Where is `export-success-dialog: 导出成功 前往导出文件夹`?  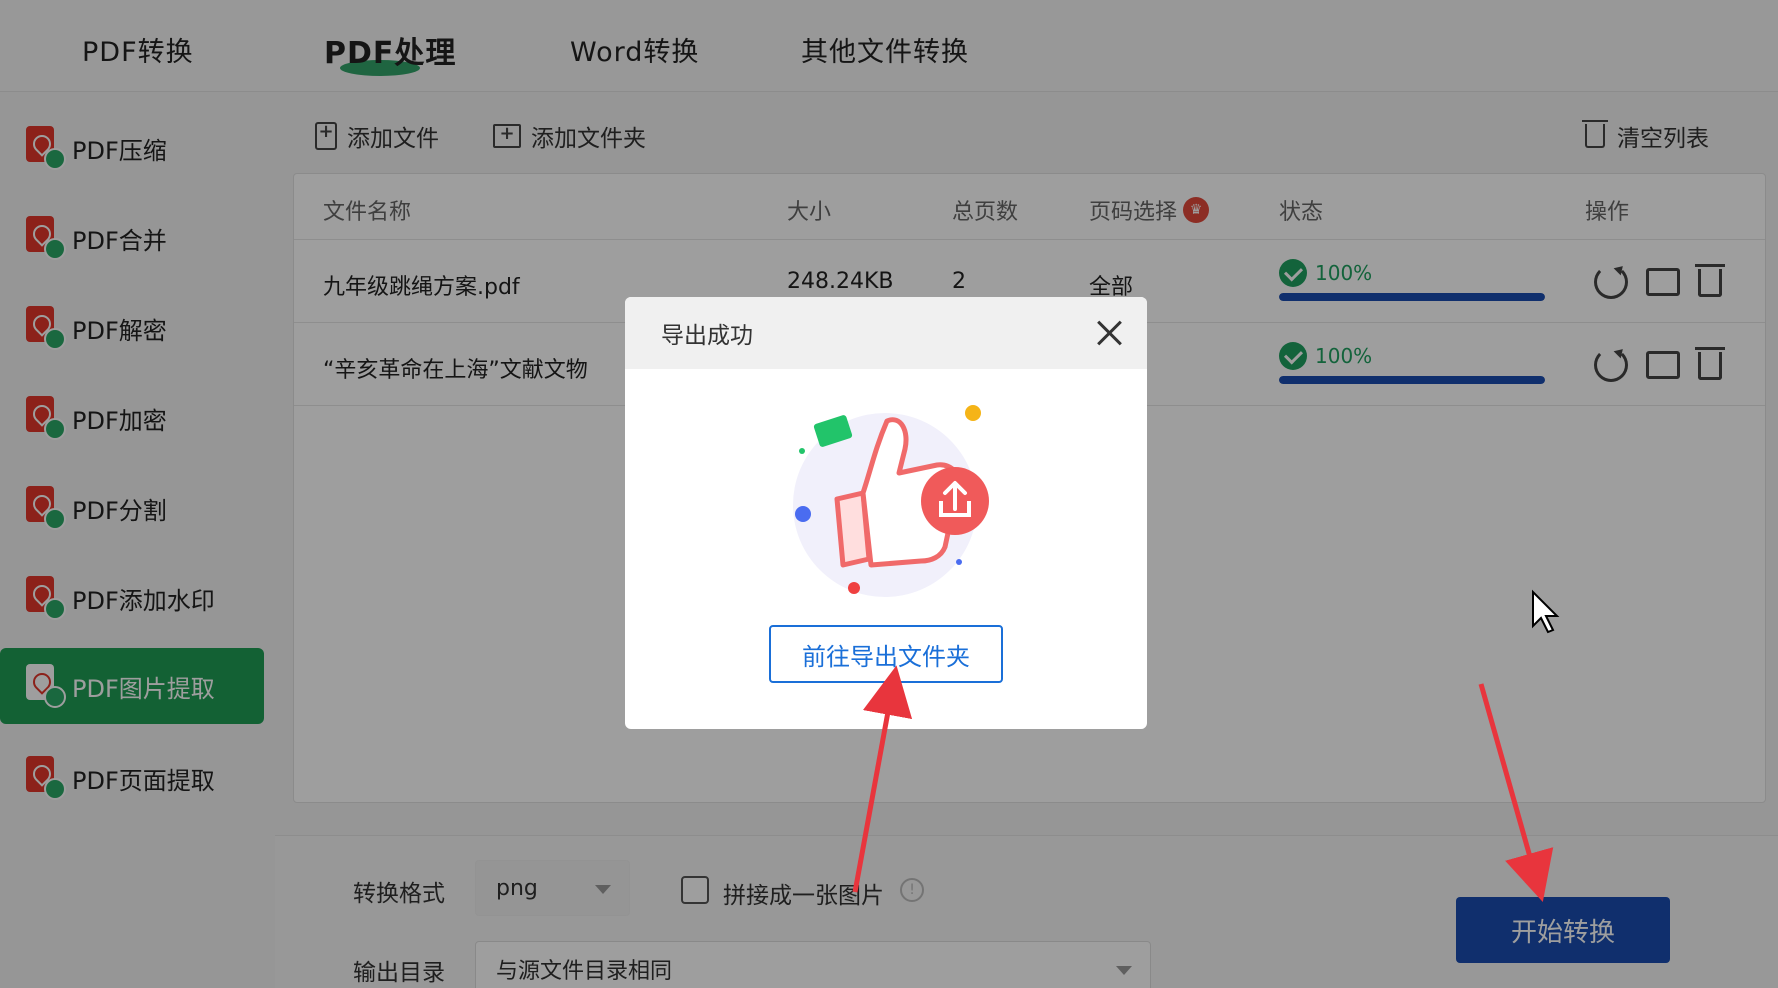
export-success-dialog: 导出成功 前往导出文件夹 is located at coordinates (886, 513).